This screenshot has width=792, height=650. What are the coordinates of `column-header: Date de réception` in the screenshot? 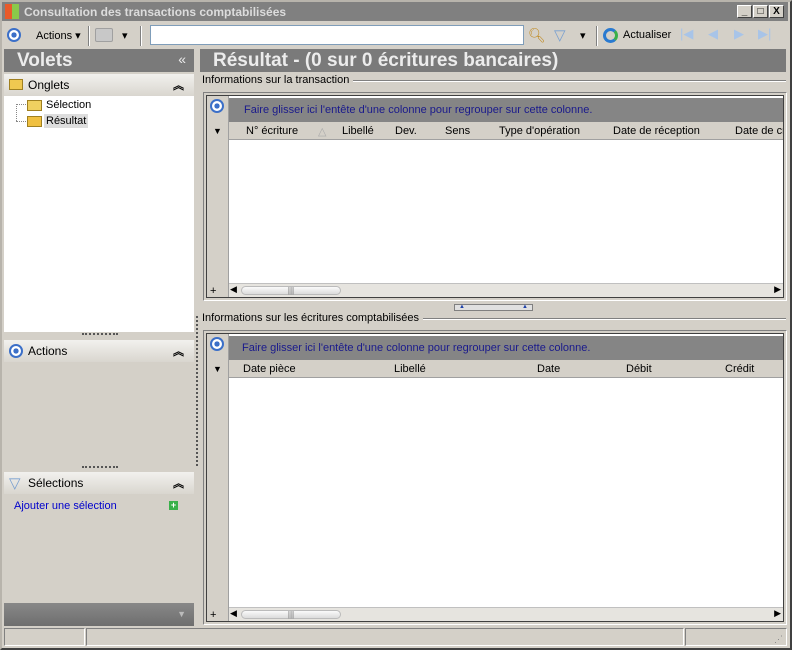 It's located at (656, 131).